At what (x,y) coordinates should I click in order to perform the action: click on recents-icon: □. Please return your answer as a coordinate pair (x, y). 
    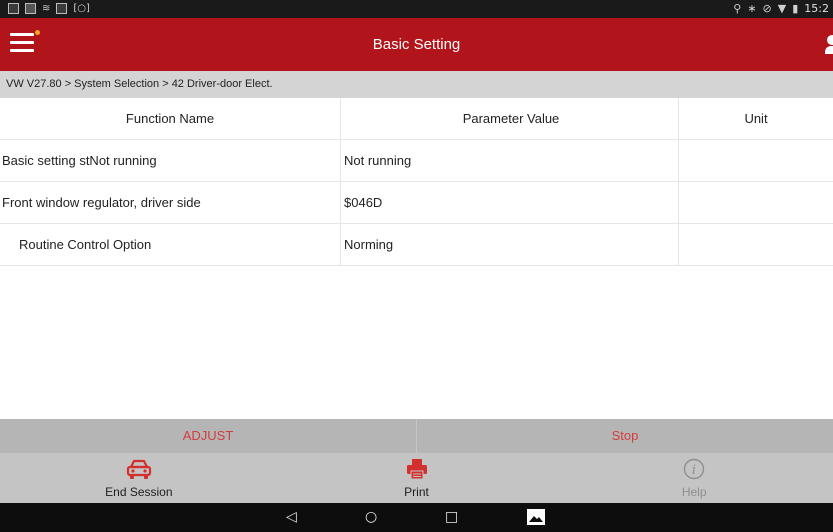
    Looking at the image, I should click on (451, 517).